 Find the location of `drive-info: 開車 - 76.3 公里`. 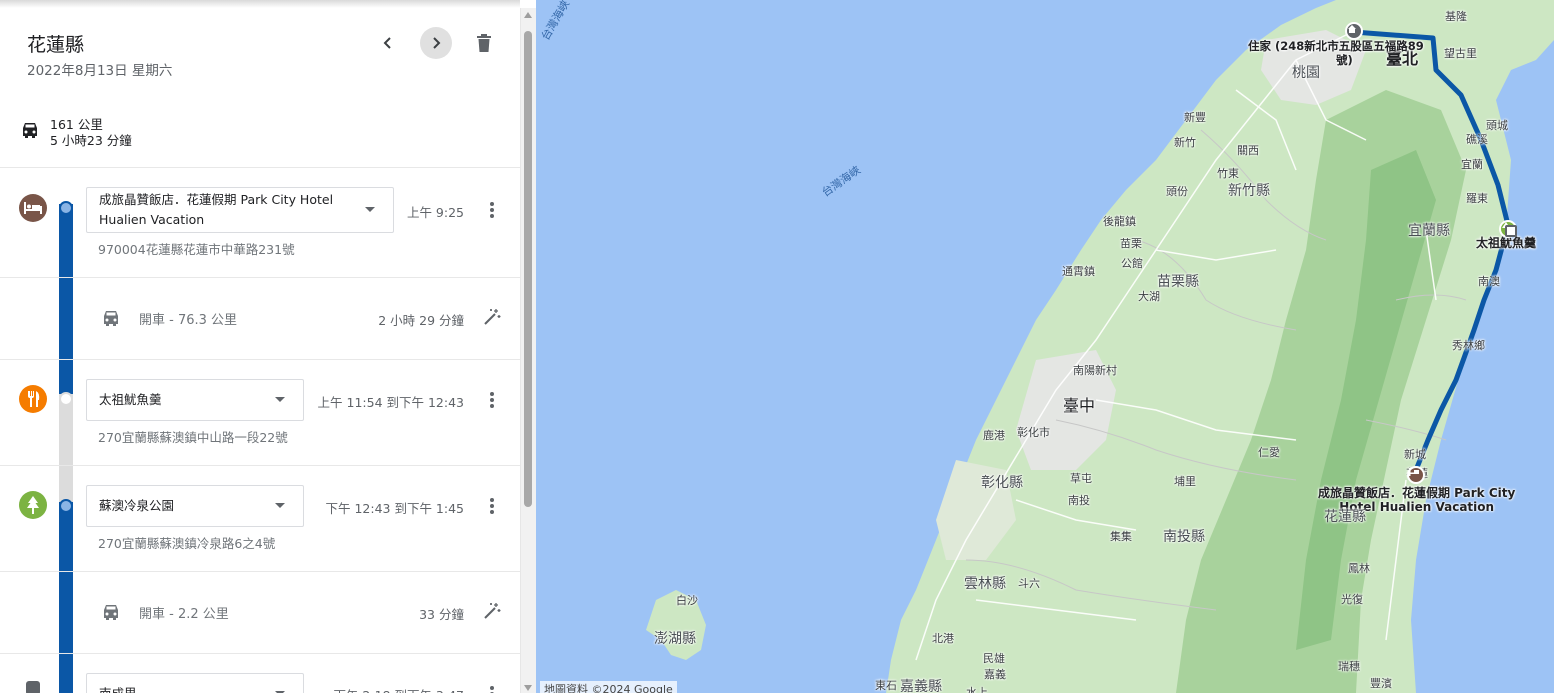

drive-info: 開車 - 76.3 公里 is located at coordinates (188, 320).